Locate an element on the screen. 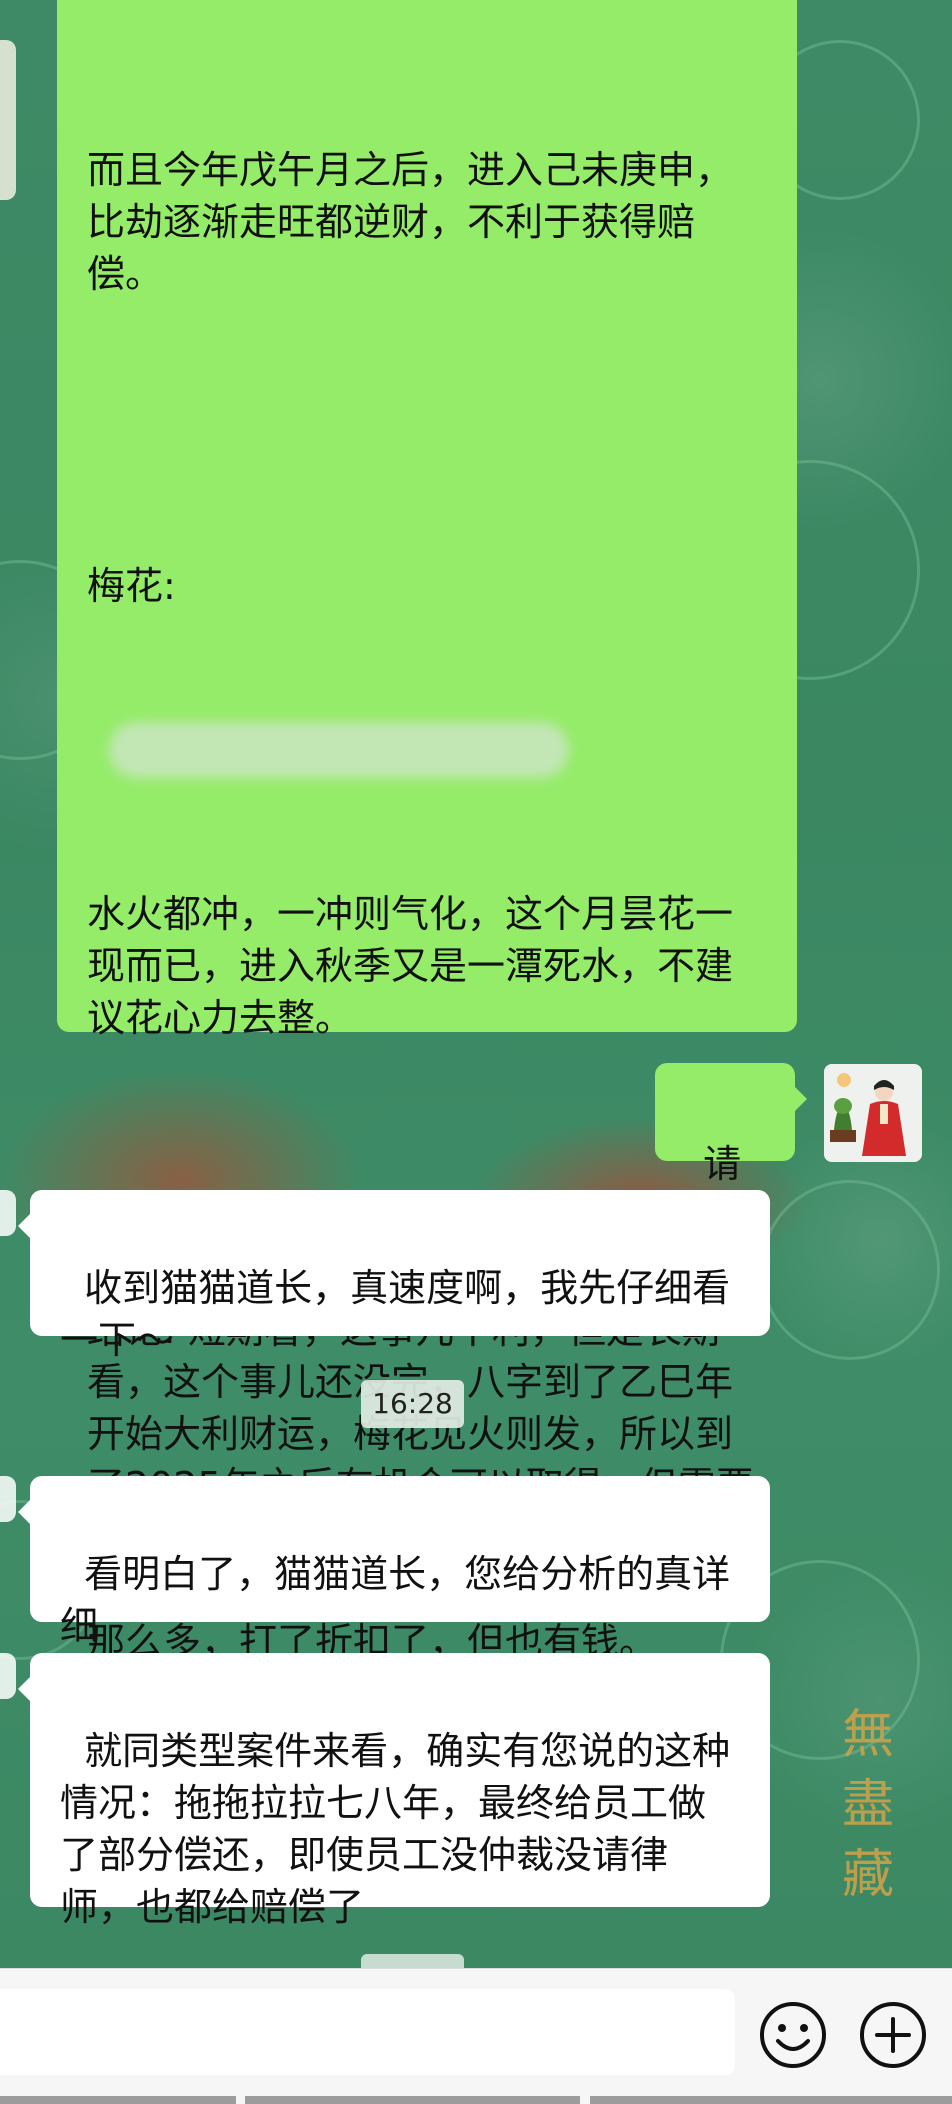 The width and height of the screenshot is (952, 2104). message-bubble-incoming: 收到猫猫道长，真速度啊，我先仔细看一下～ is located at coordinates (394, 1276).